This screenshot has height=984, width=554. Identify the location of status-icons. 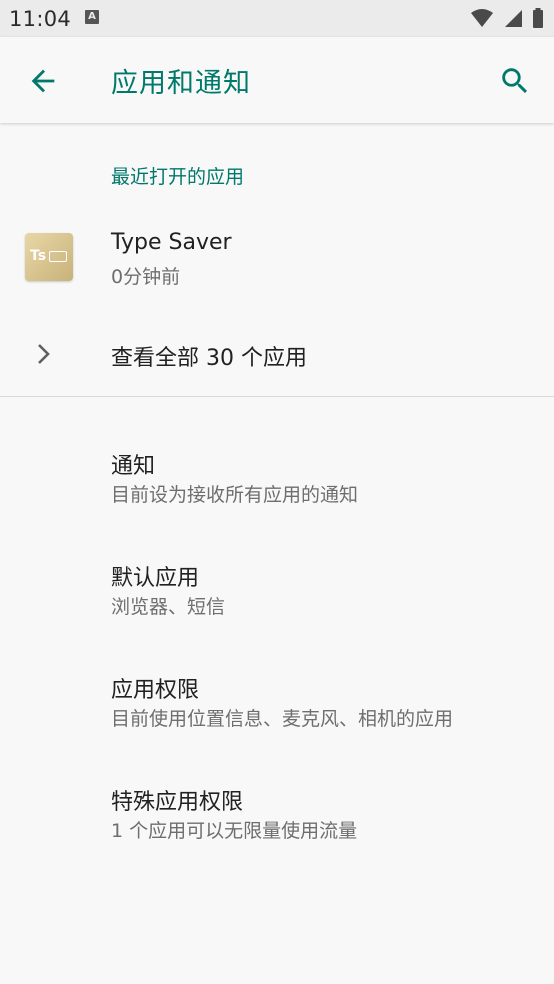
(505, 18).